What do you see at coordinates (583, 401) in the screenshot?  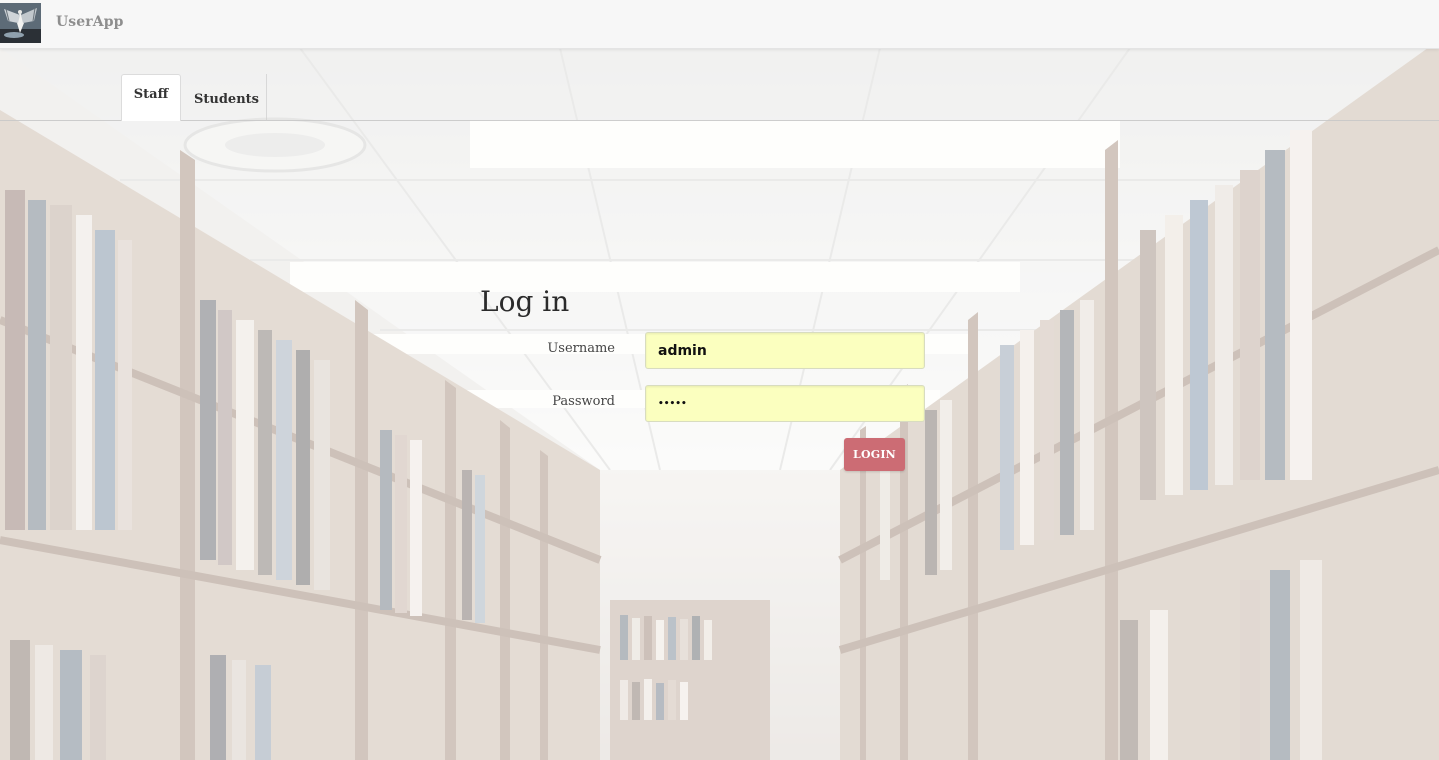 I see `password-label: Password` at bounding box center [583, 401].